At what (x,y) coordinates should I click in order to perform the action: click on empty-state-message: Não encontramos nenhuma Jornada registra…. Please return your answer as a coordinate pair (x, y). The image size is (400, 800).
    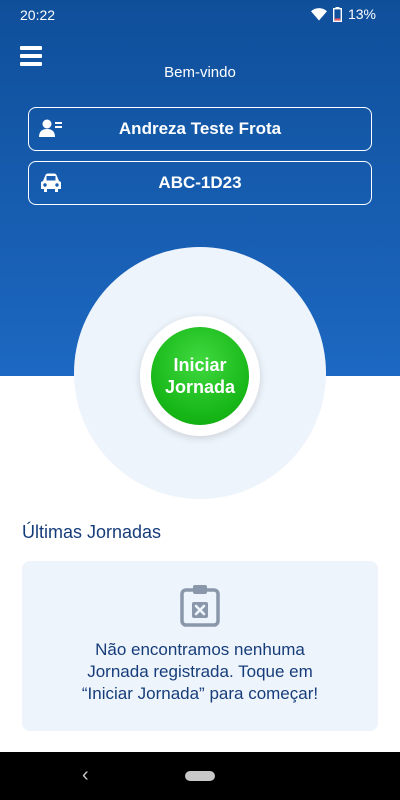
    Looking at the image, I should click on (200, 672).